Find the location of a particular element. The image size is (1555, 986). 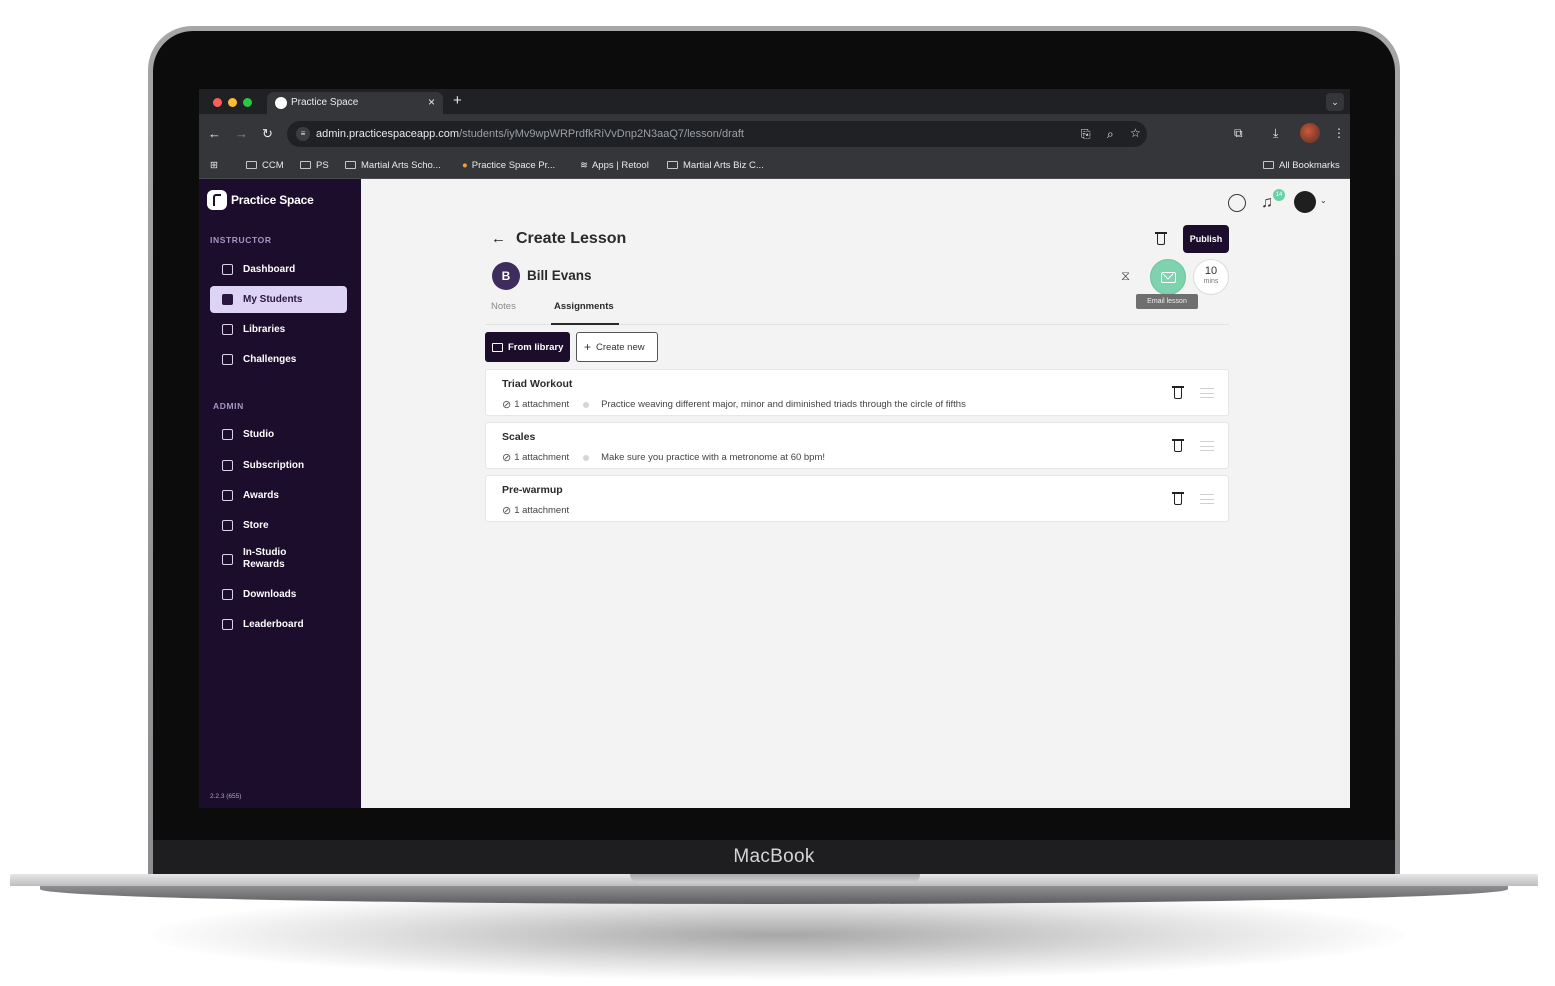

tab-search-icon: ⌄ is located at coordinates (1335, 102).